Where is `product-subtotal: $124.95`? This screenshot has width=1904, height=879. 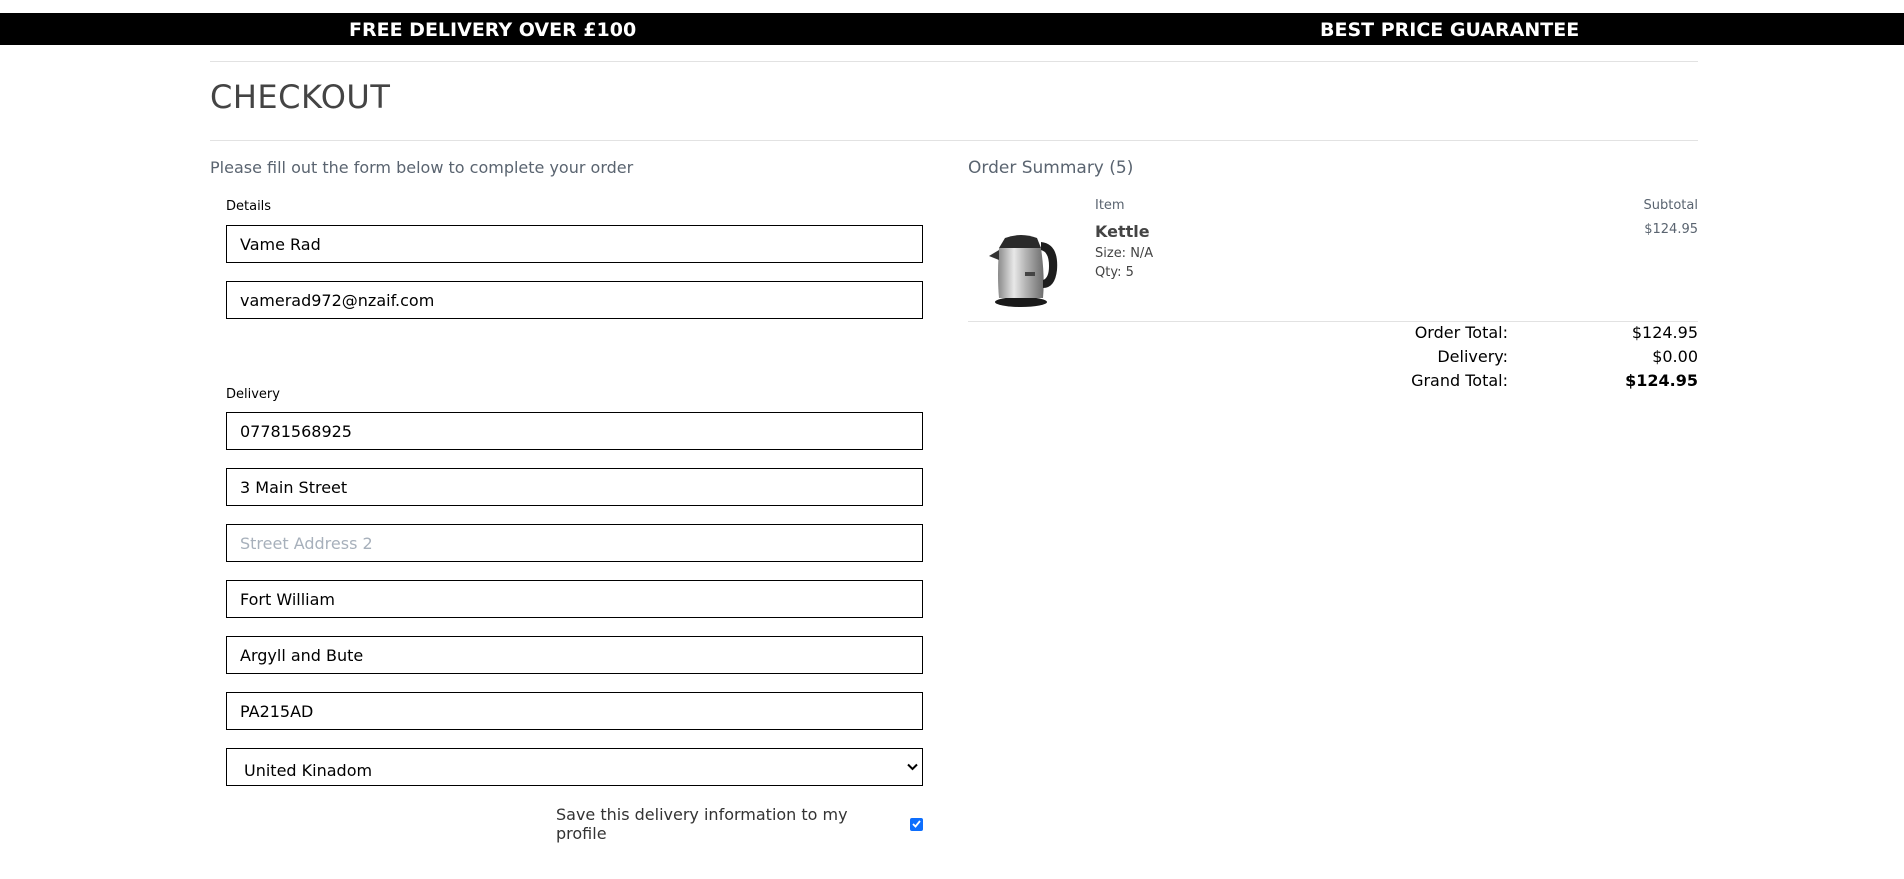
product-subtotal: $124.95 is located at coordinates (1671, 229).